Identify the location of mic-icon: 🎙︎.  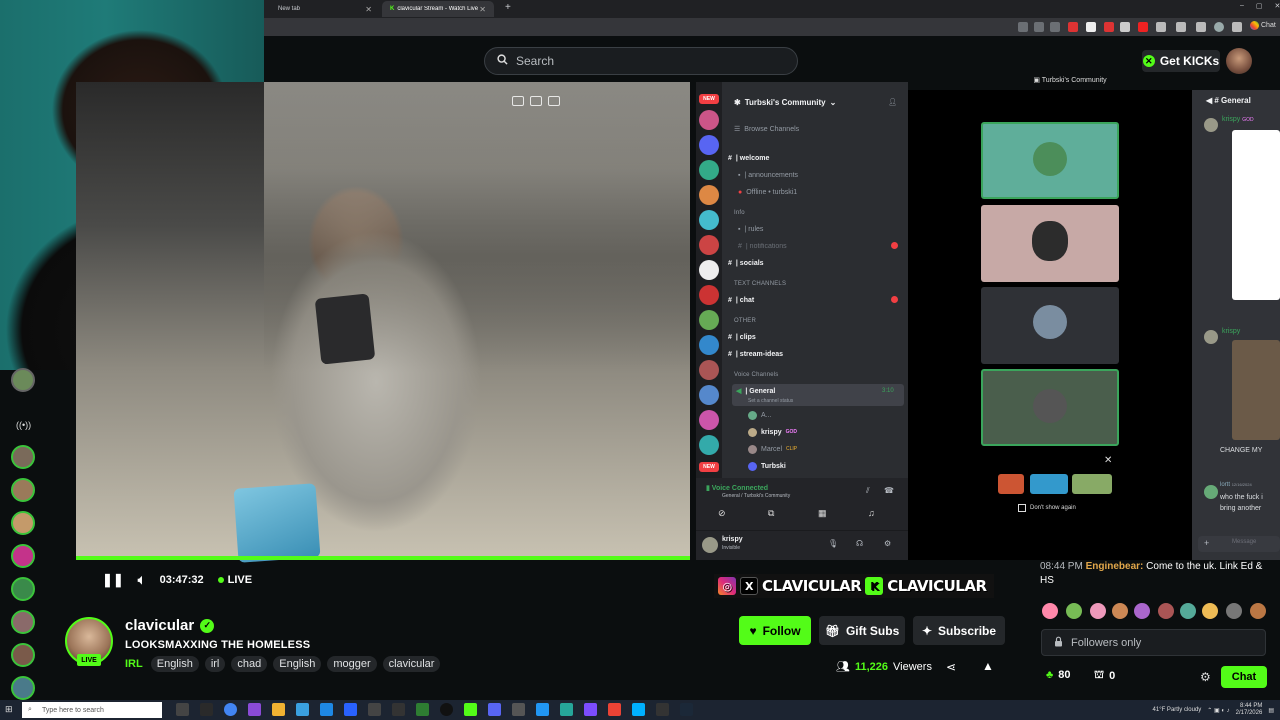
(833, 543).